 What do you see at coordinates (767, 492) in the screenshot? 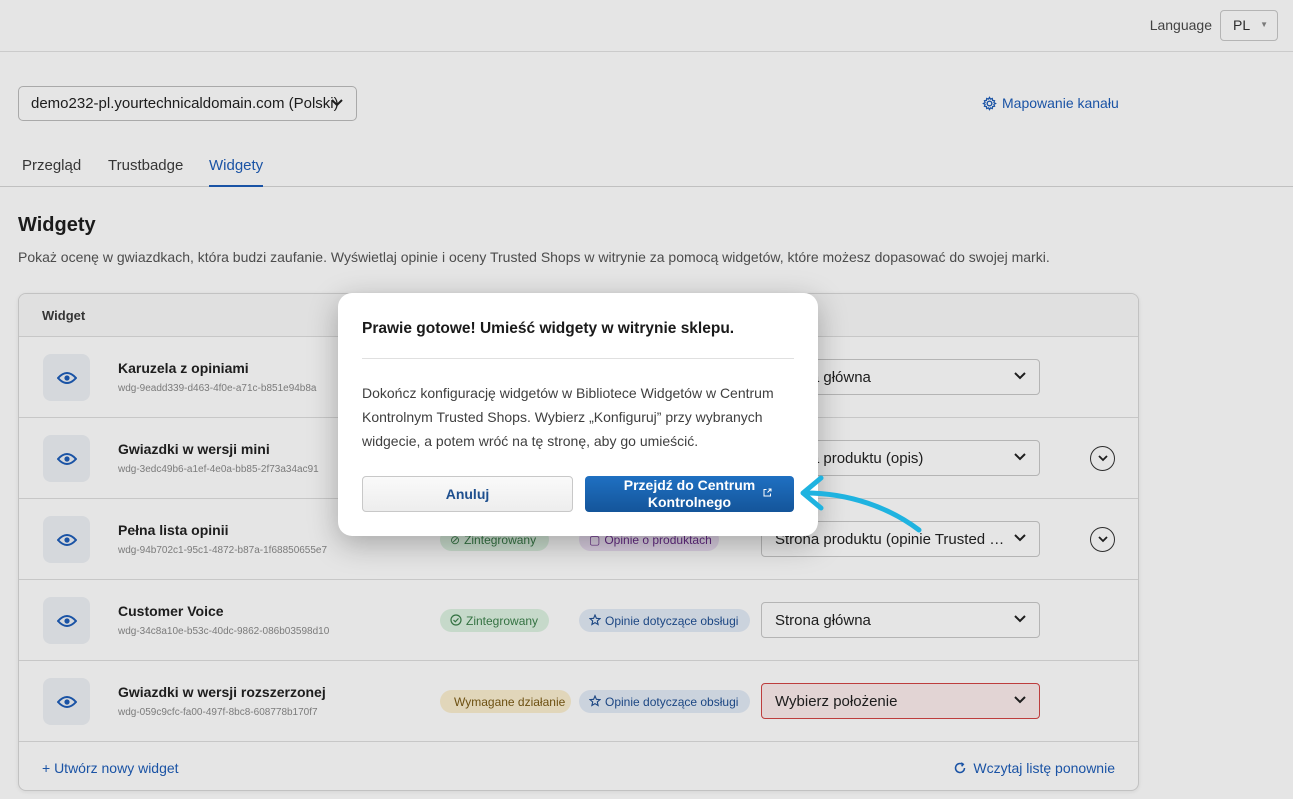
I see `external-link-icon` at bounding box center [767, 492].